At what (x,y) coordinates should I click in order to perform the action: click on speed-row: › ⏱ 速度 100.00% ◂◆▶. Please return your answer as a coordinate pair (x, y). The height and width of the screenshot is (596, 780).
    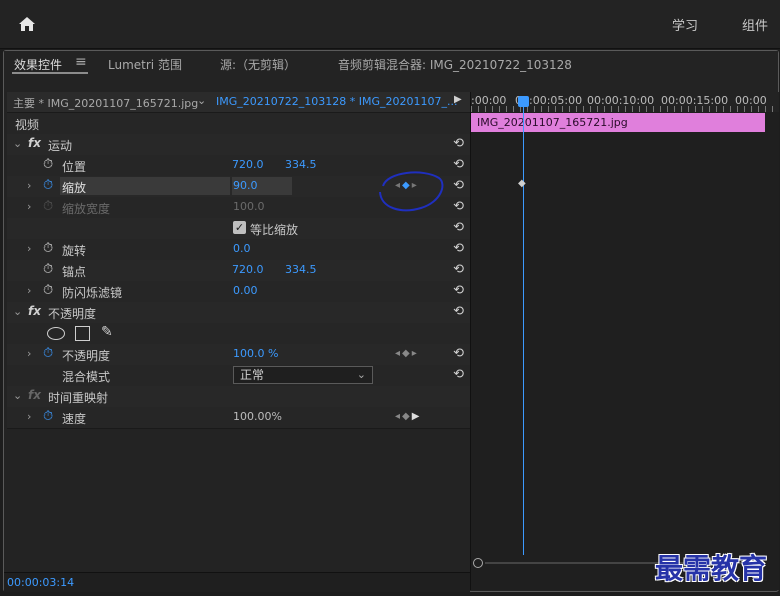
    Looking at the image, I should click on (238, 418).